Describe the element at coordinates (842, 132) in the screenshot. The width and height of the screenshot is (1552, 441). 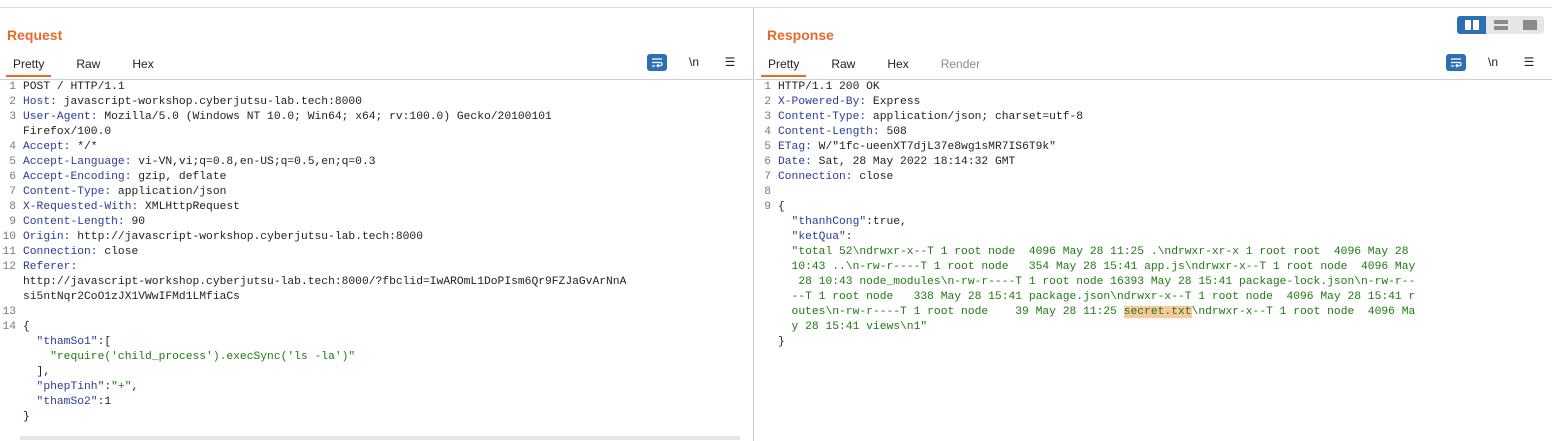
I see `code-text: Content-Length: 508` at that location.